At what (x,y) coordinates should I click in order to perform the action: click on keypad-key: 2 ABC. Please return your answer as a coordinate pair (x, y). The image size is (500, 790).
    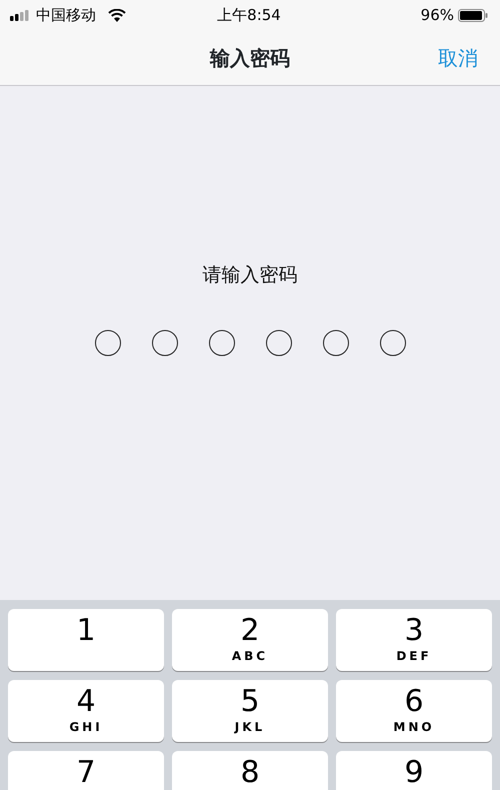
    Looking at the image, I should click on (250, 640).